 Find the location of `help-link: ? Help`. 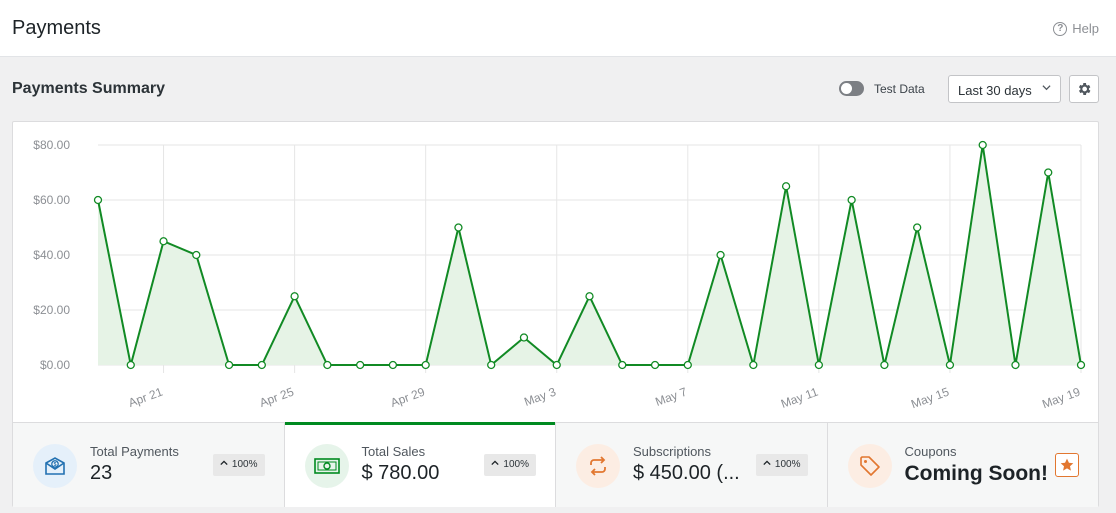

help-link: ? Help is located at coordinates (1076, 28).